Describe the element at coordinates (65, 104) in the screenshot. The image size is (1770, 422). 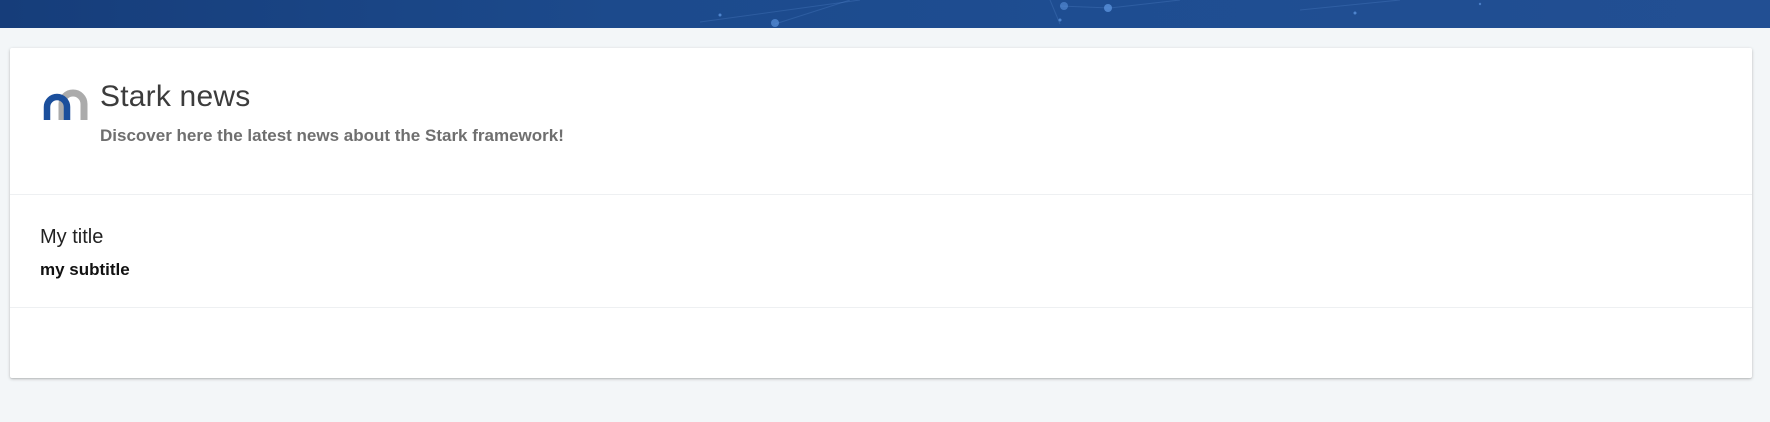
I see `stark-logo-icon` at that location.